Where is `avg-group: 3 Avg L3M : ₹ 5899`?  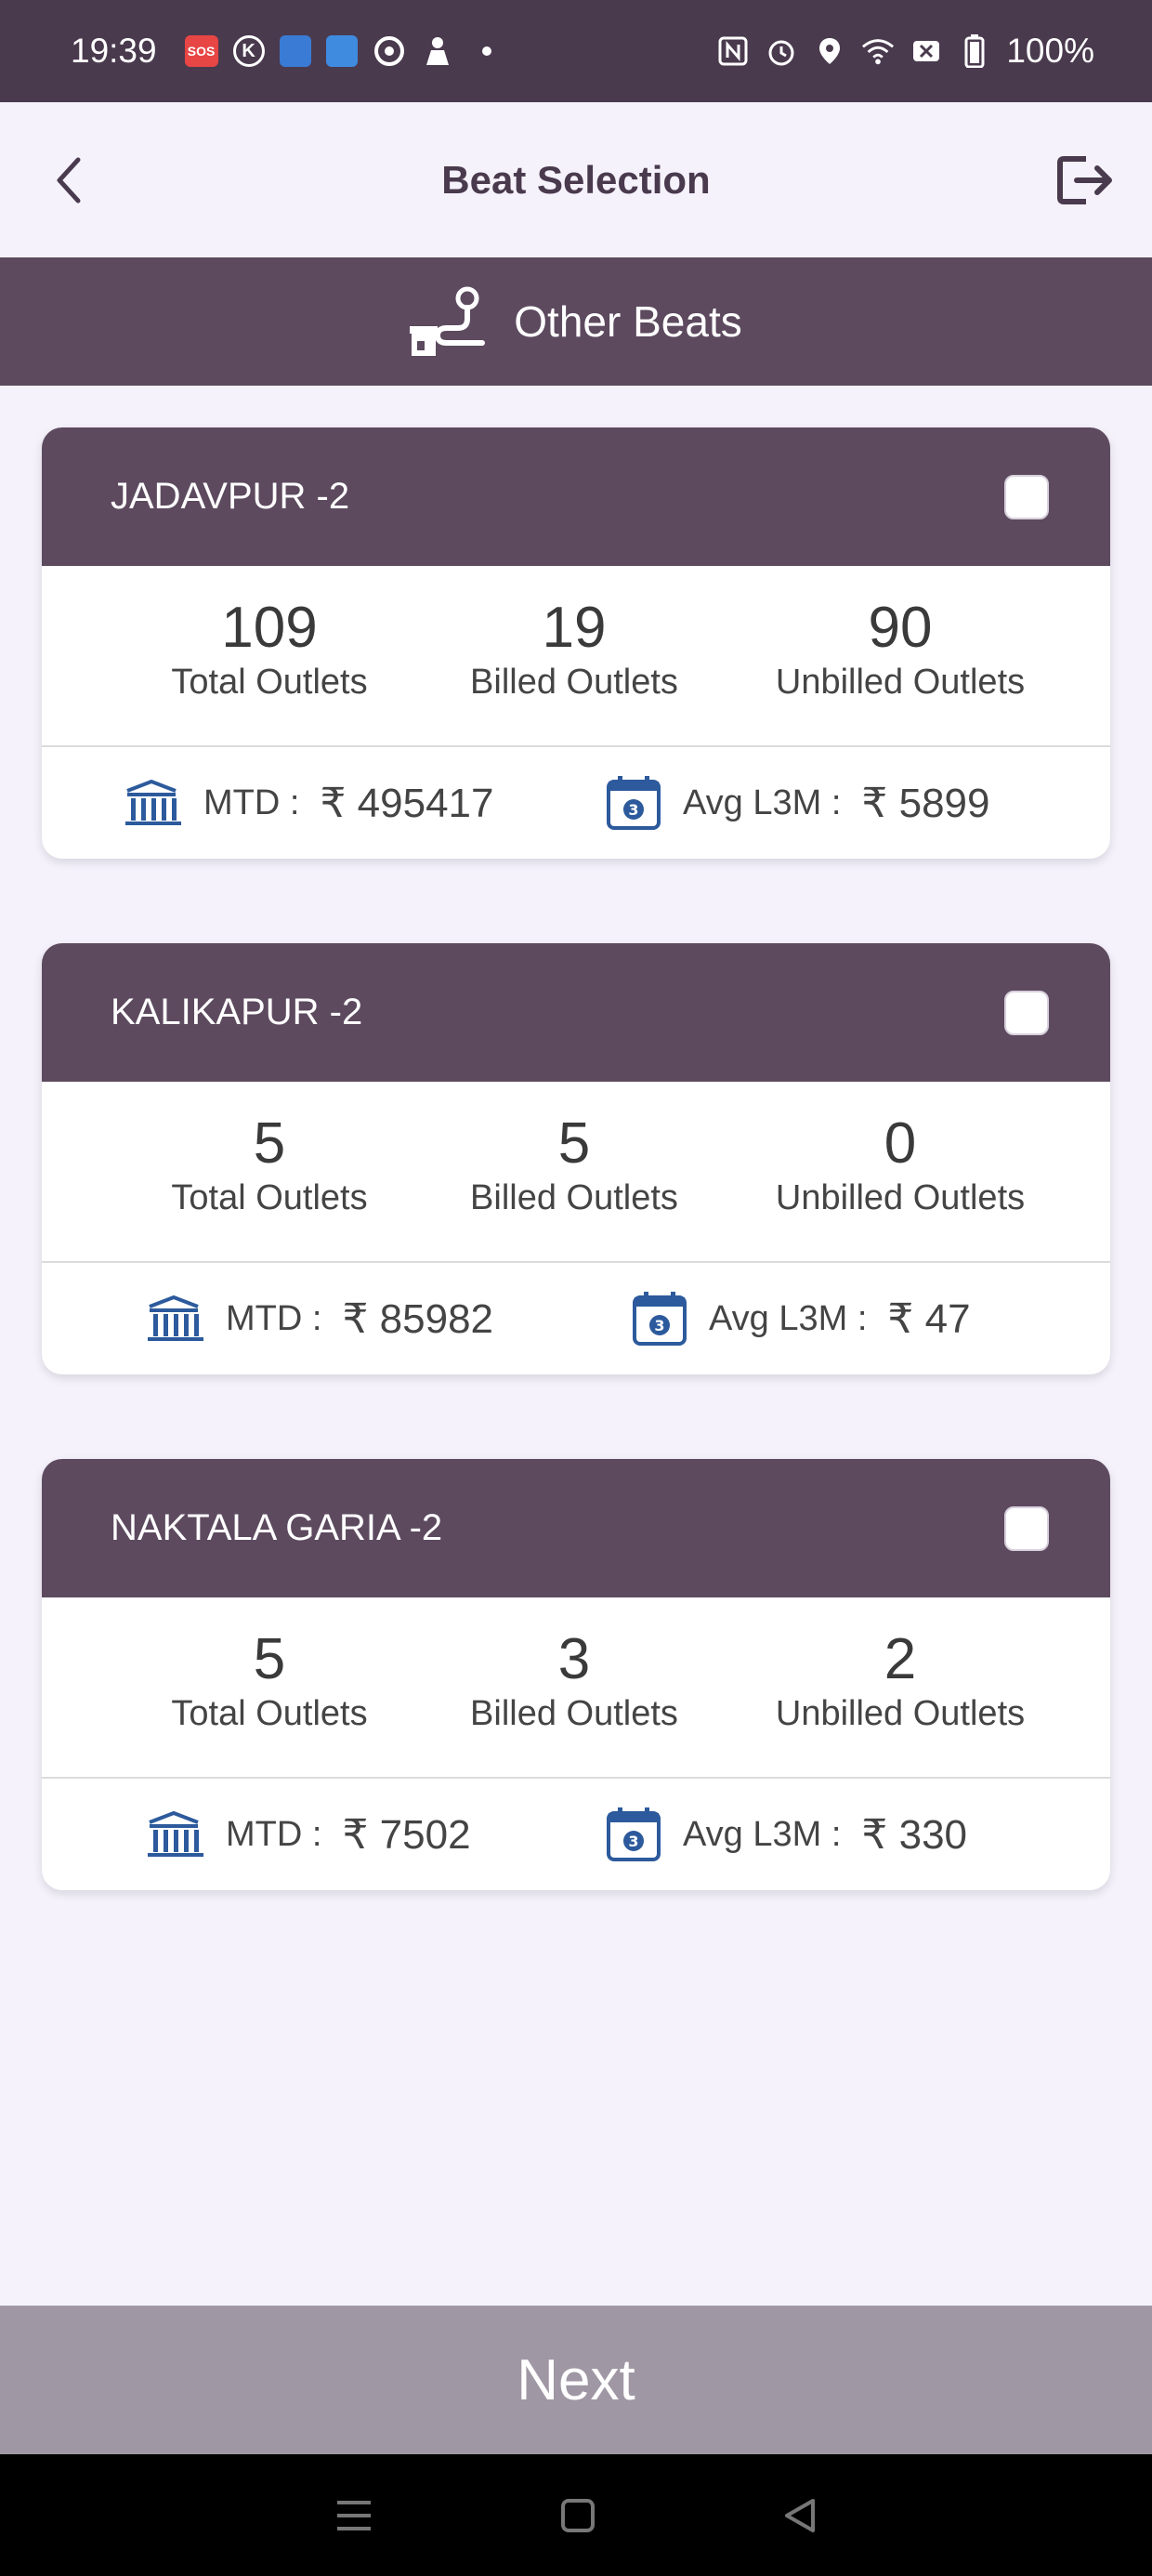
avg-group: 3 Avg L3M : ₹ 5899 is located at coordinates (797, 803).